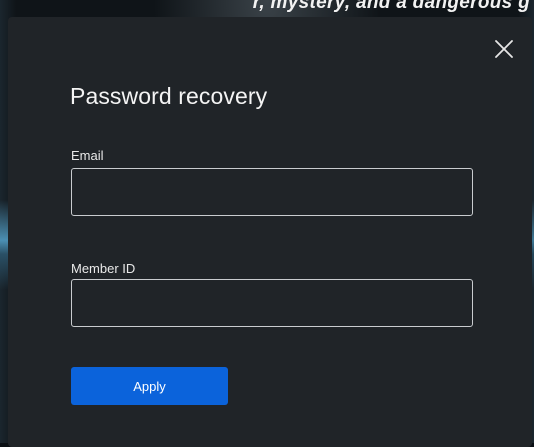 Image resolution: width=534 pixels, height=447 pixels. What do you see at coordinates (272, 303) in the screenshot?
I see `member-id-field` at bounding box center [272, 303].